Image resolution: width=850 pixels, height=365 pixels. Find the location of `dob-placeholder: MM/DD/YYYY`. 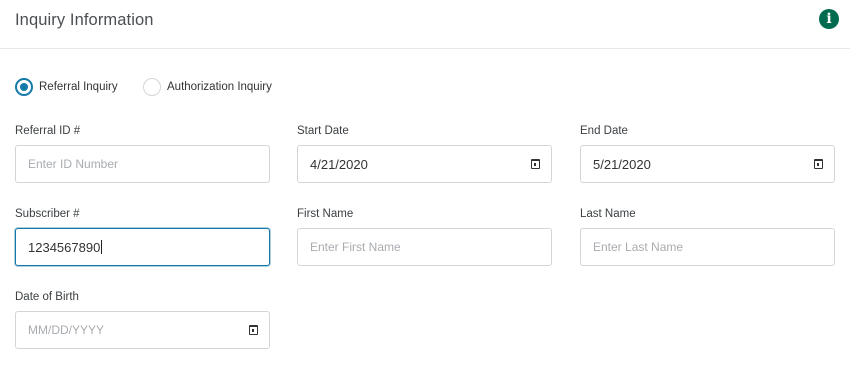

dob-placeholder: MM/DD/YYYY is located at coordinates (66, 330).